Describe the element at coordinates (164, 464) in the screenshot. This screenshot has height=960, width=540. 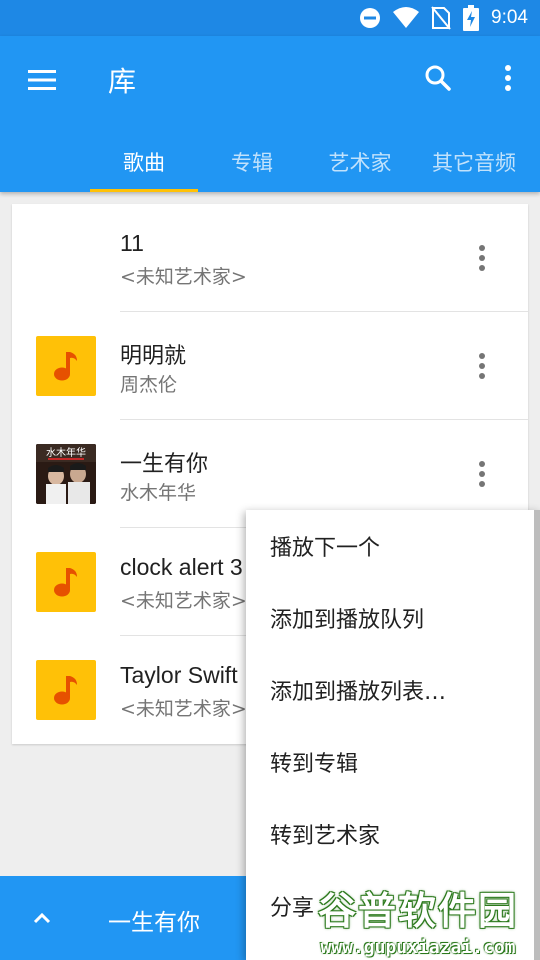
I see `song-title: 一生有你` at that location.